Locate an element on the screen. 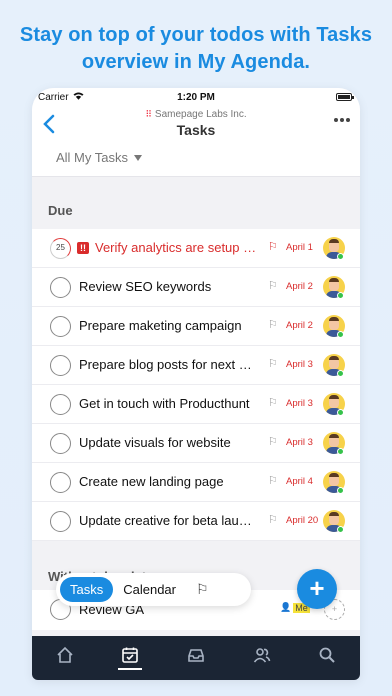 Image resolution: width=392 pixels, height=696 pixels. headline-line-1: Stay on top of your todos with Tasks is located at coordinates (196, 35).